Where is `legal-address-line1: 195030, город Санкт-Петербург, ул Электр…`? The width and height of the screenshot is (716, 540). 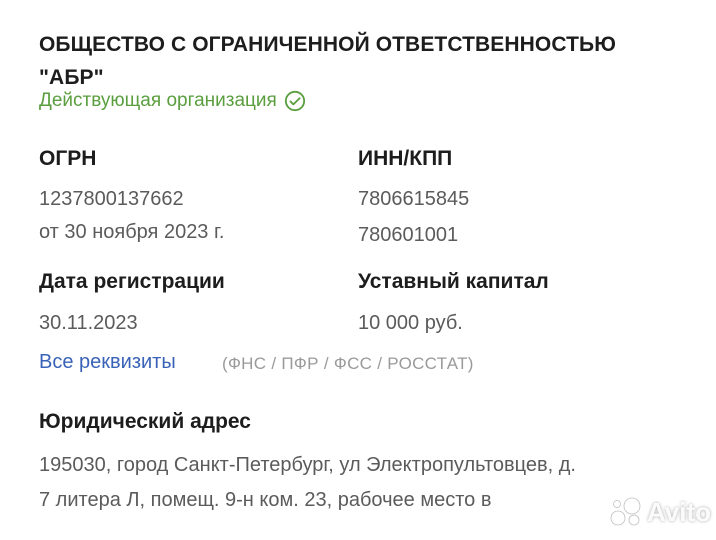
legal-address-line1: 195030, город Санкт-Петербург, ул Электр… is located at coordinates (307, 465).